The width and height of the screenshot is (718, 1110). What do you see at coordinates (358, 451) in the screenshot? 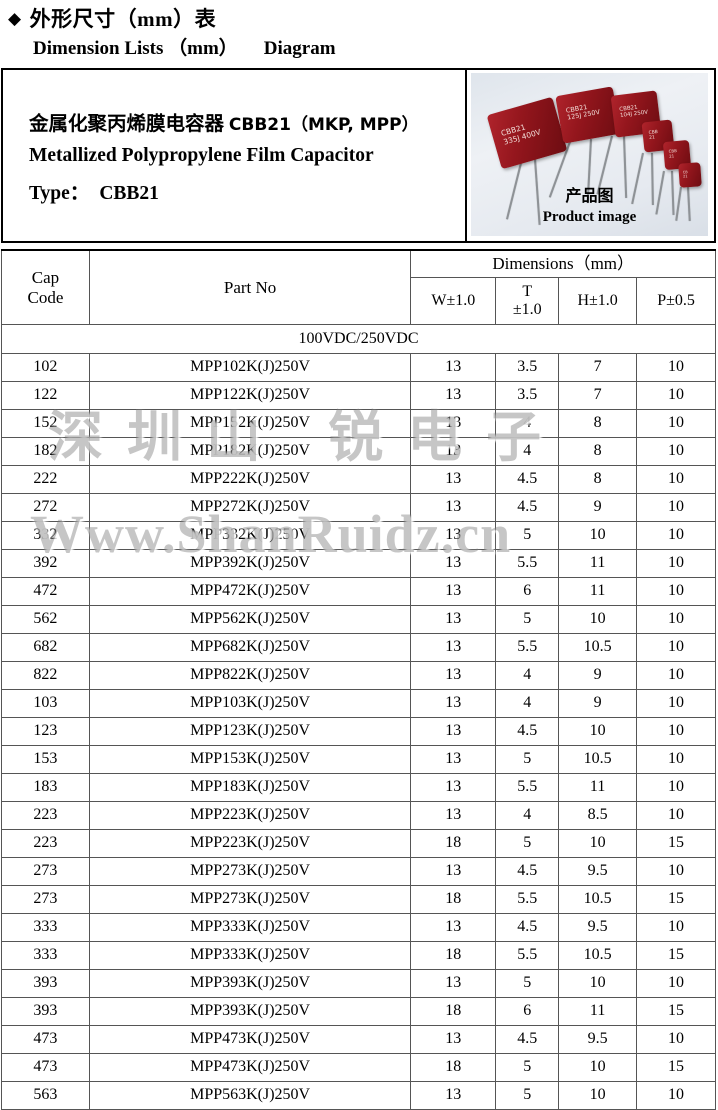
I see `table-row: 182 MPP182K(J)250V 13 4 8 10` at bounding box center [358, 451].